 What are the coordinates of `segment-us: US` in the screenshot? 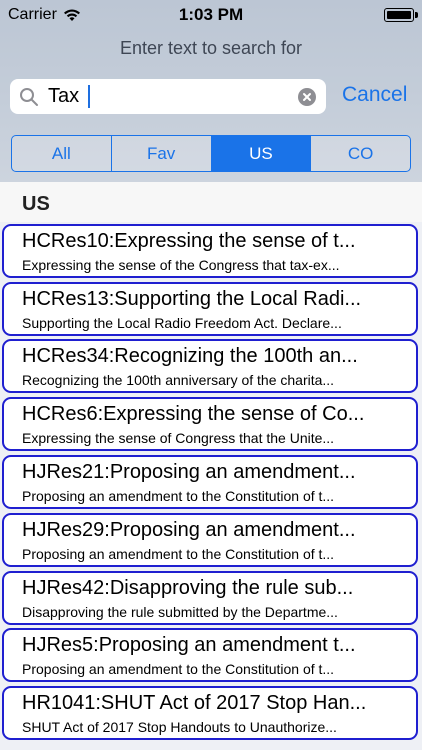 It's located at (261, 153).